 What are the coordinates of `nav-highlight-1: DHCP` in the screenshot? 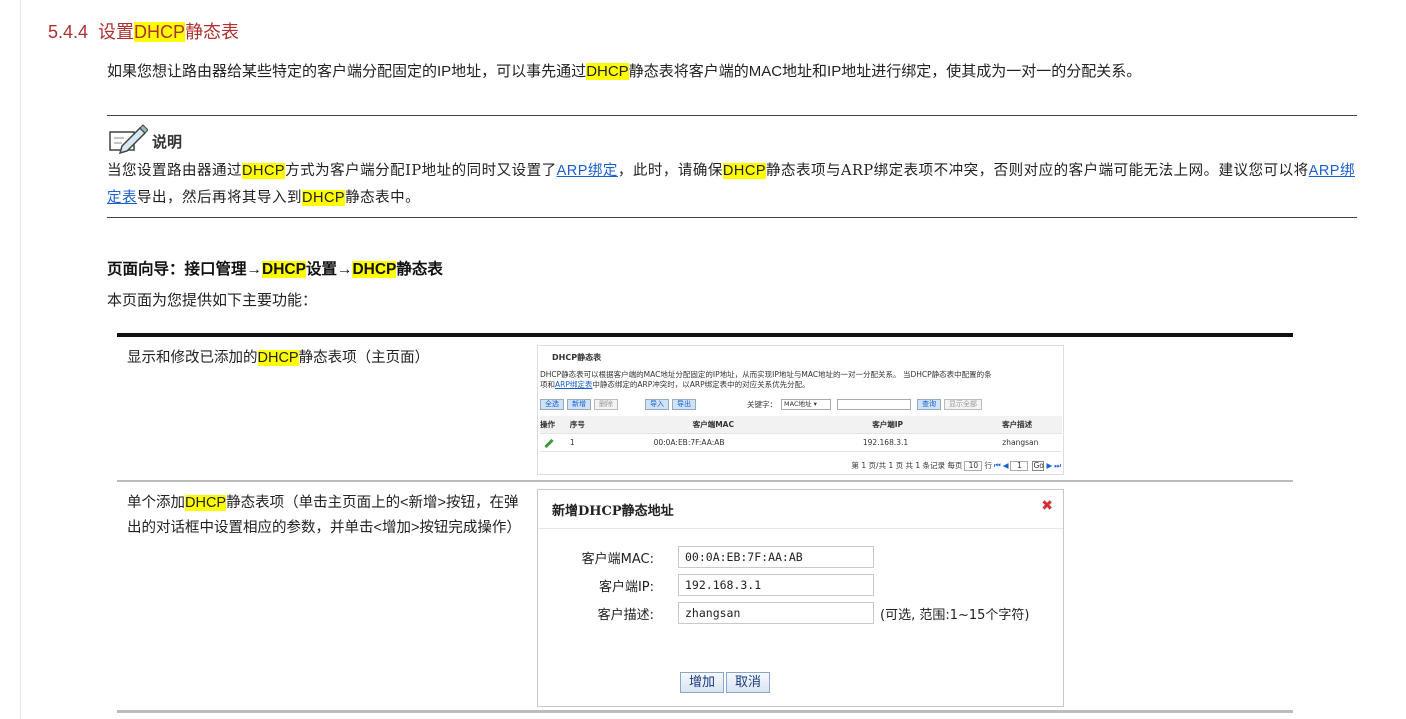 It's located at (284, 269).